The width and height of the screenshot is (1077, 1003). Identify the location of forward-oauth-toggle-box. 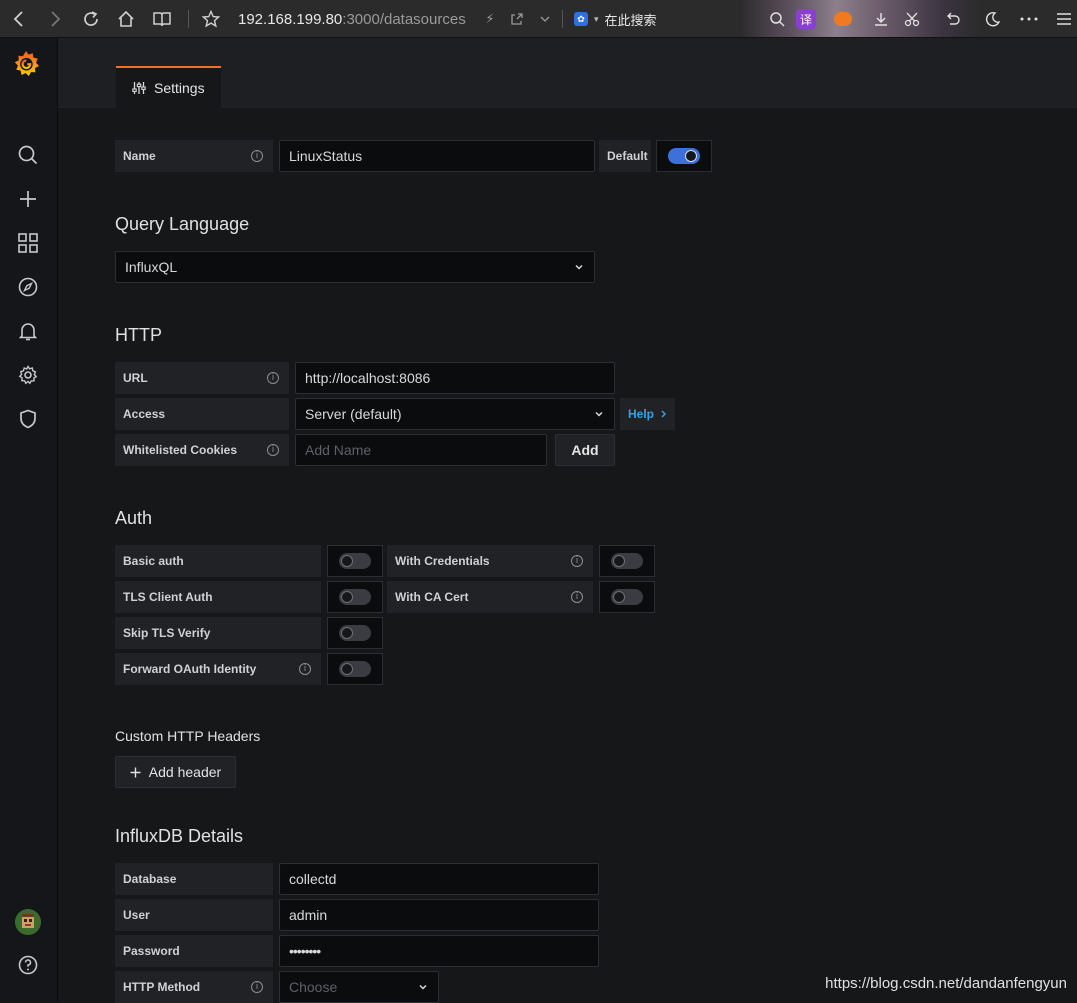
(355, 669).